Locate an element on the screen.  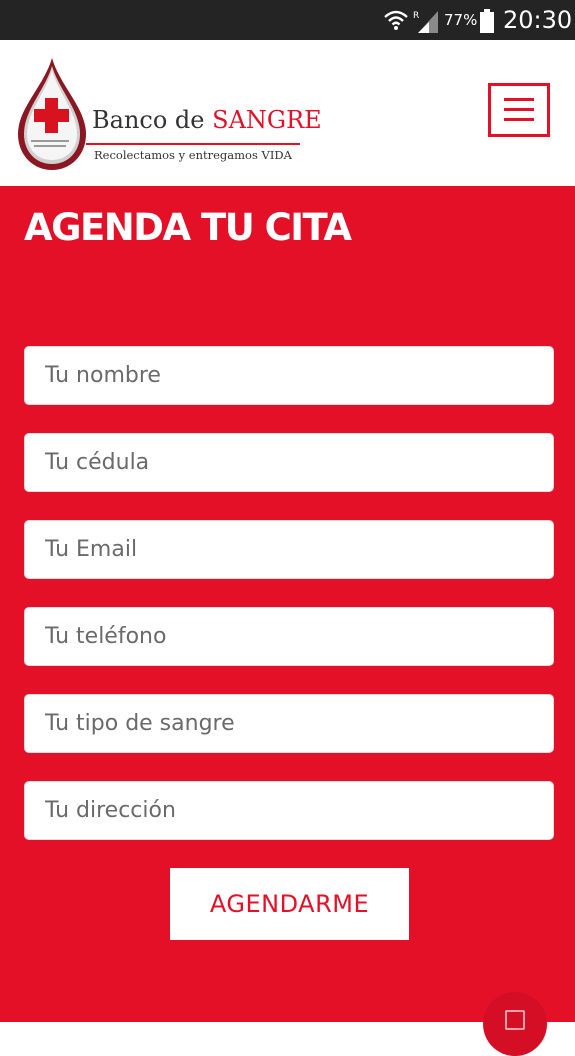
brand-title-prefix: Banco de is located at coordinates (152, 120).